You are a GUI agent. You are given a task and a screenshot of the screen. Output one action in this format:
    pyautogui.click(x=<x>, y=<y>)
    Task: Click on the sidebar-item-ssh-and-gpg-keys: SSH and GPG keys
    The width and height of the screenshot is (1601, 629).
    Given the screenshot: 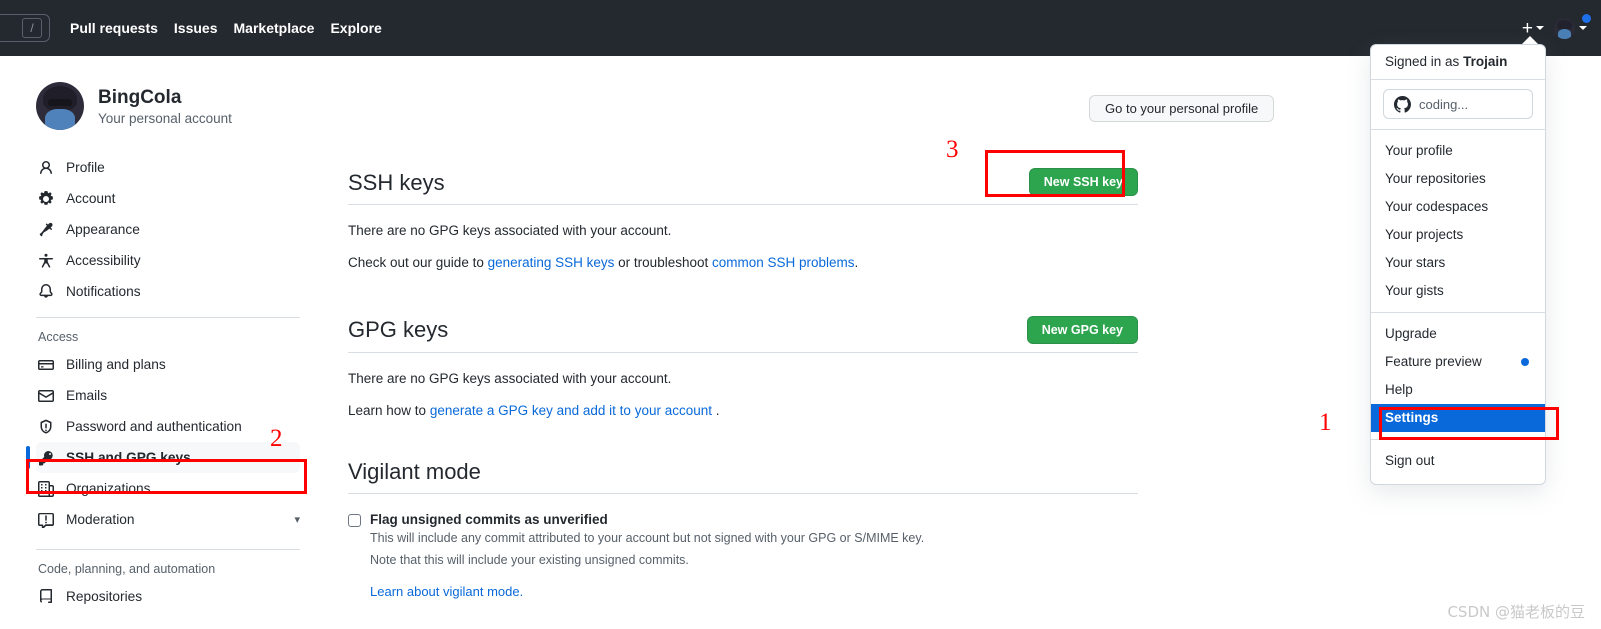 What is the action you would take?
    pyautogui.click(x=163, y=457)
    